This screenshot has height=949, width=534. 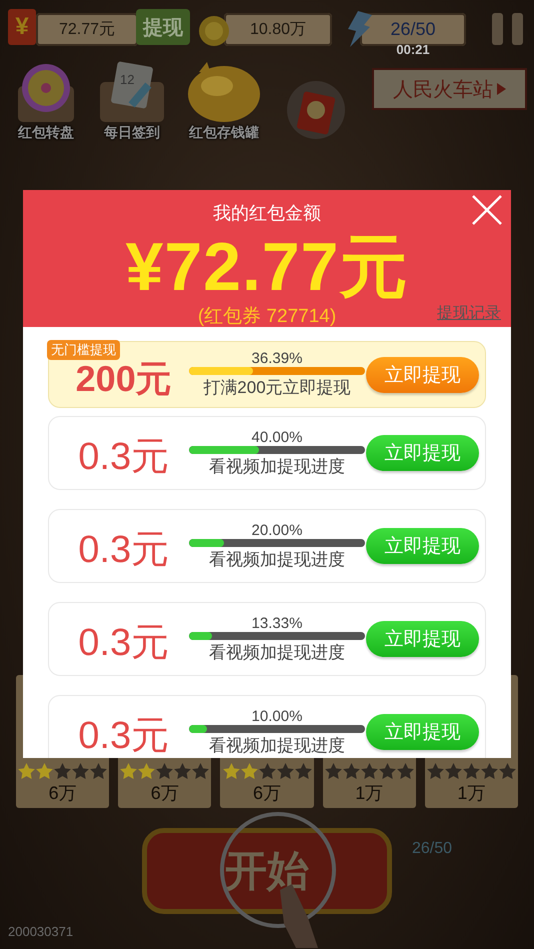 What do you see at coordinates (501, 89) in the screenshot?
I see `caret-icon` at bounding box center [501, 89].